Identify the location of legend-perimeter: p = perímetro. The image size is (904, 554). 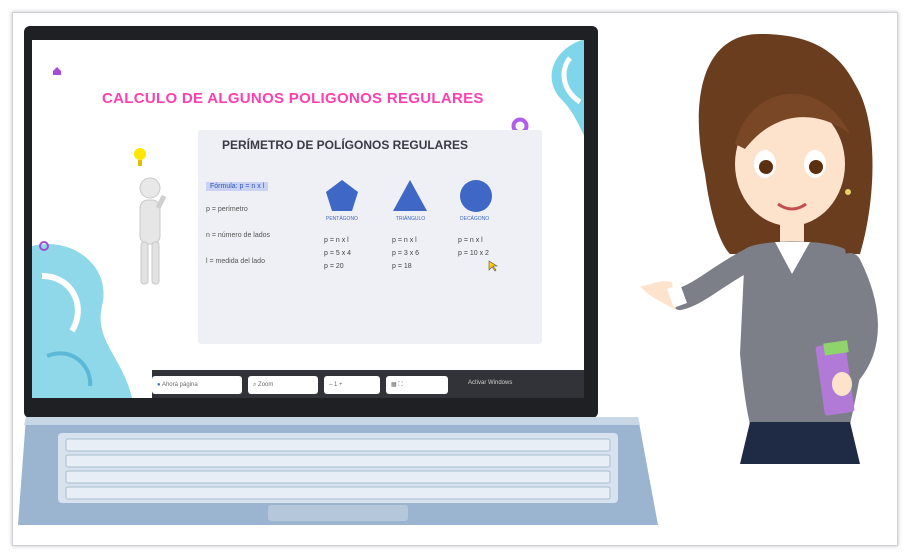
(227, 209).